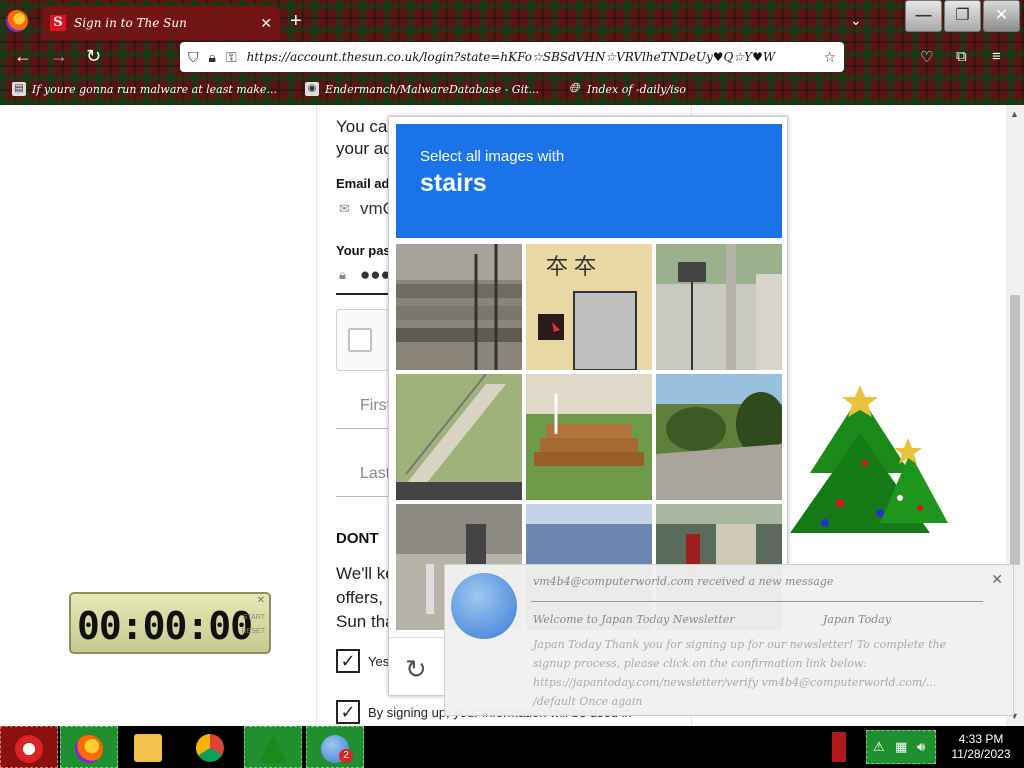 Image resolution: width=1024 pixels, height=768 pixels. What do you see at coordinates (879, 747) in the screenshot?
I see `network-error-icon: ⚠` at bounding box center [879, 747].